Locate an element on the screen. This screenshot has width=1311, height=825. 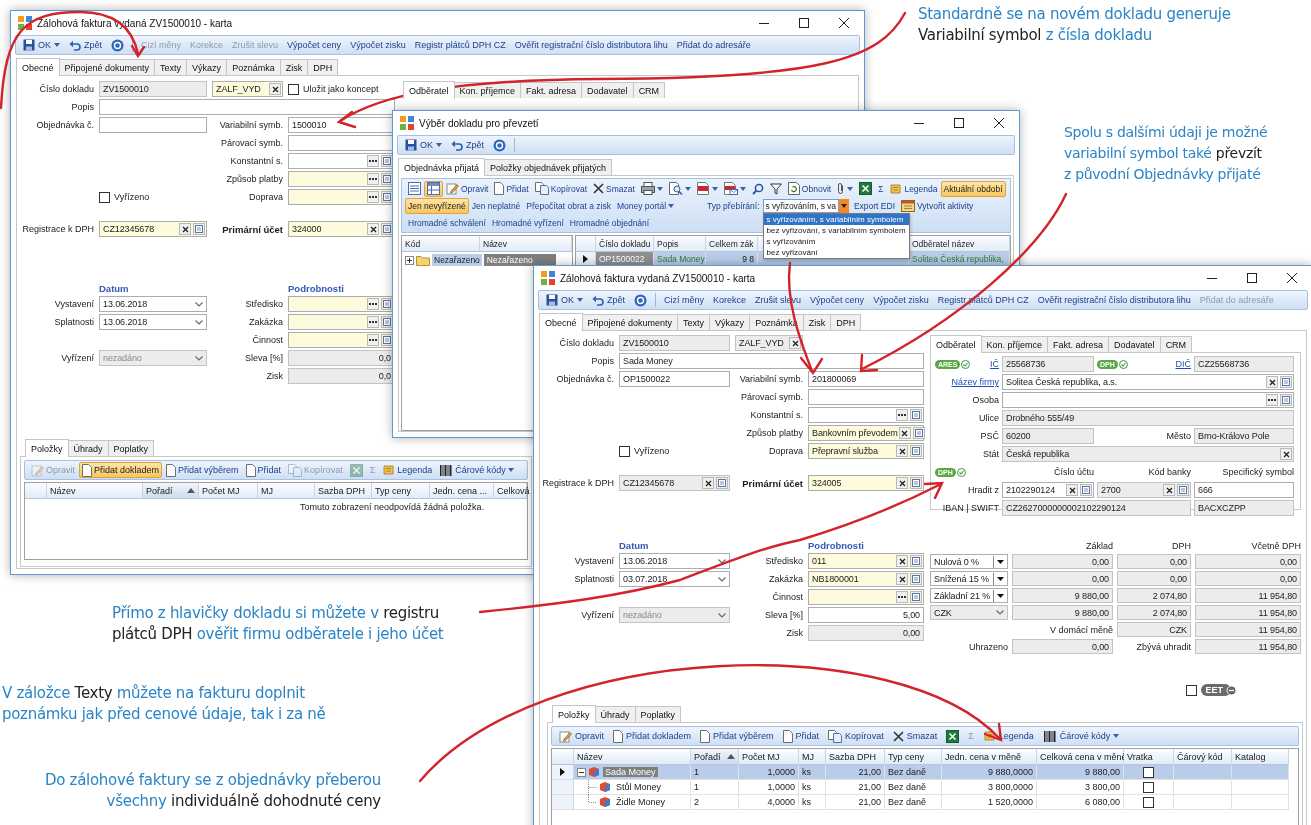
column-header: Typ ceny is located at coordinates (401, 491).